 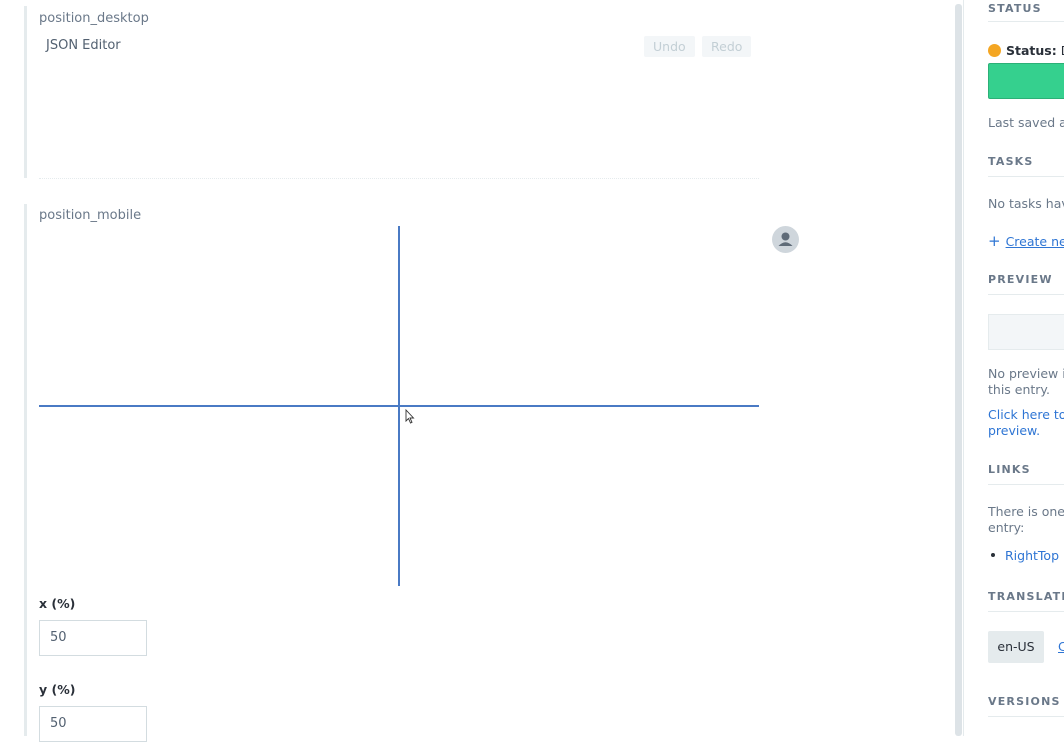 What do you see at coordinates (1016, 647) in the screenshot?
I see `locale-pill: en-US` at bounding box center [1016, 647].